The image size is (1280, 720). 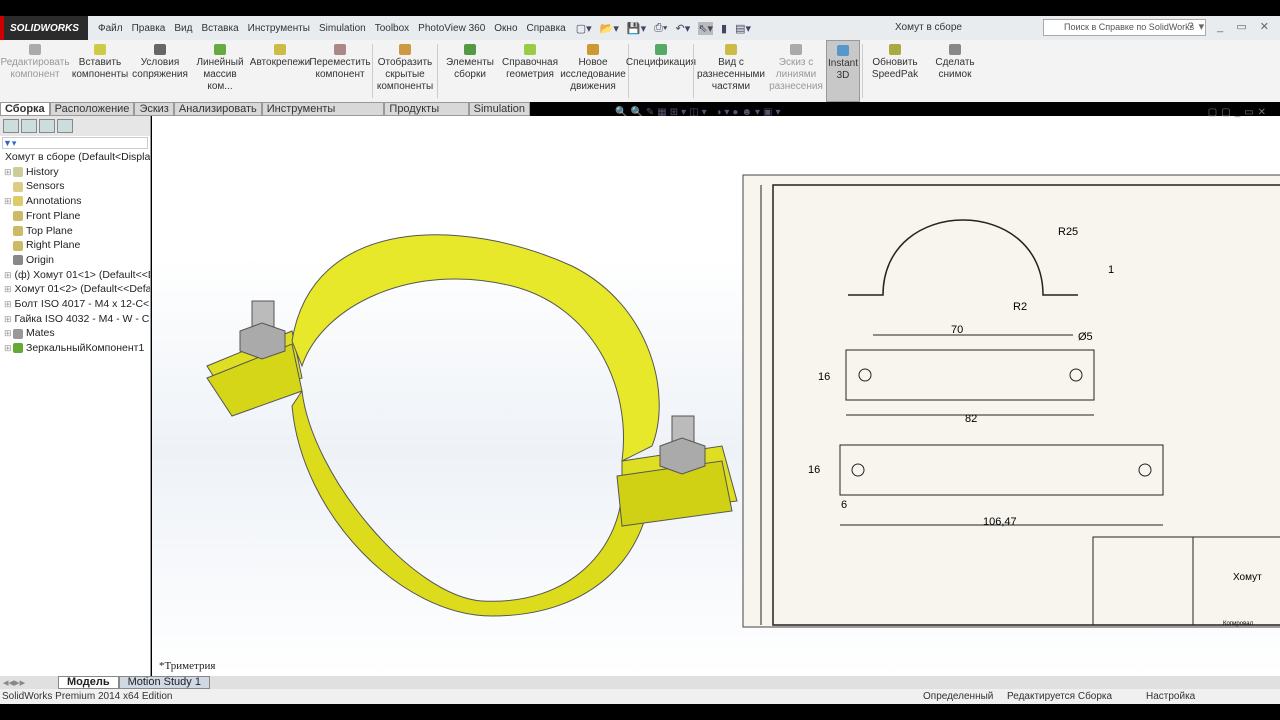 What do you see at coordinates (75, 216) in the screenshot?
I see `tree-item: Front Plane` at bounding box center [75, 216].